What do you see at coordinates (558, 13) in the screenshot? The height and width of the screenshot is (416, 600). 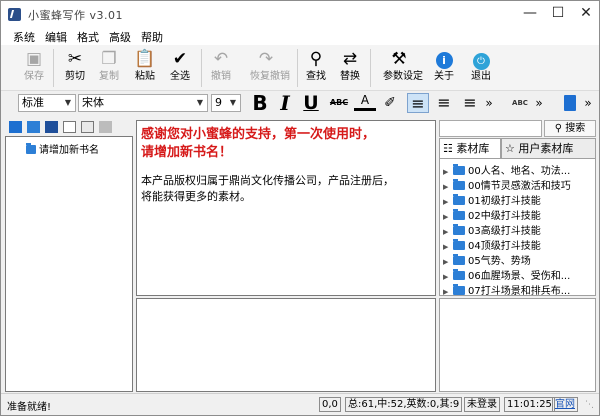 I see `maximize-icon: ☐` at bounding box center [558, 13].